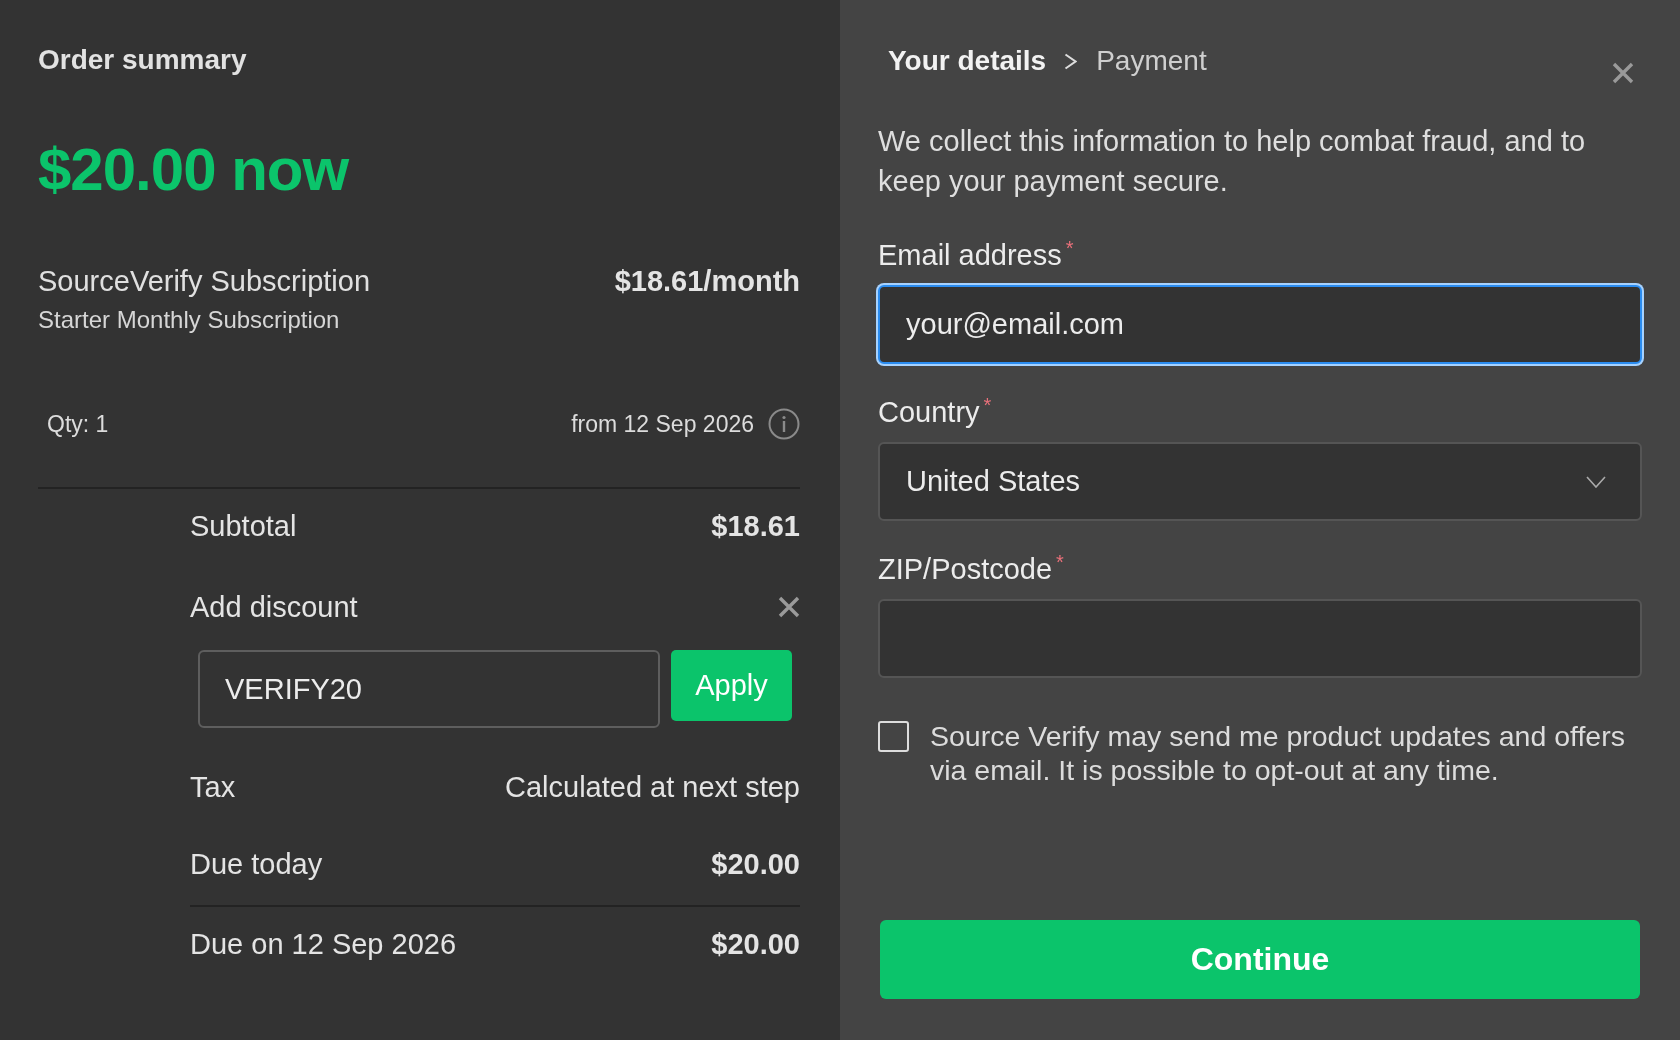 The image size is (1680, 1040). What do you see at coordinates (189, 320) in the screenshot?
I see `plan-name: Starter Monthly Subscription` at bounding box center [189, 320].